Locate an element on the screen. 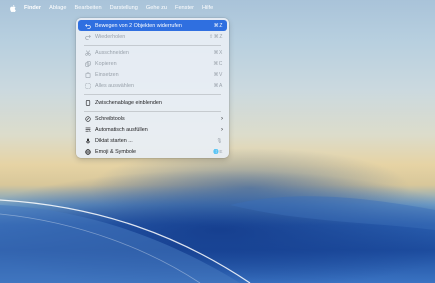 This screenshot has height=283, width=435. menu-item-show-clipboard: Zwischenablage einblenden is located at coordinates (152, 102).